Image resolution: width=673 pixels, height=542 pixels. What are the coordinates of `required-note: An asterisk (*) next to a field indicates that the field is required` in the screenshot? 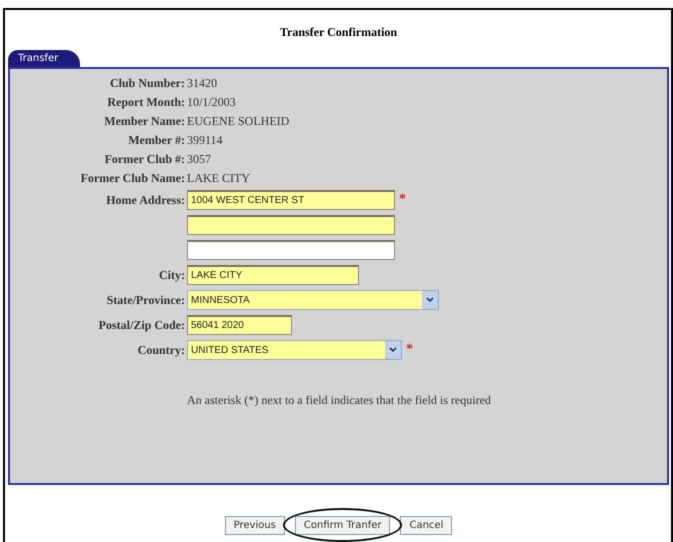 It's located at (339, 400).